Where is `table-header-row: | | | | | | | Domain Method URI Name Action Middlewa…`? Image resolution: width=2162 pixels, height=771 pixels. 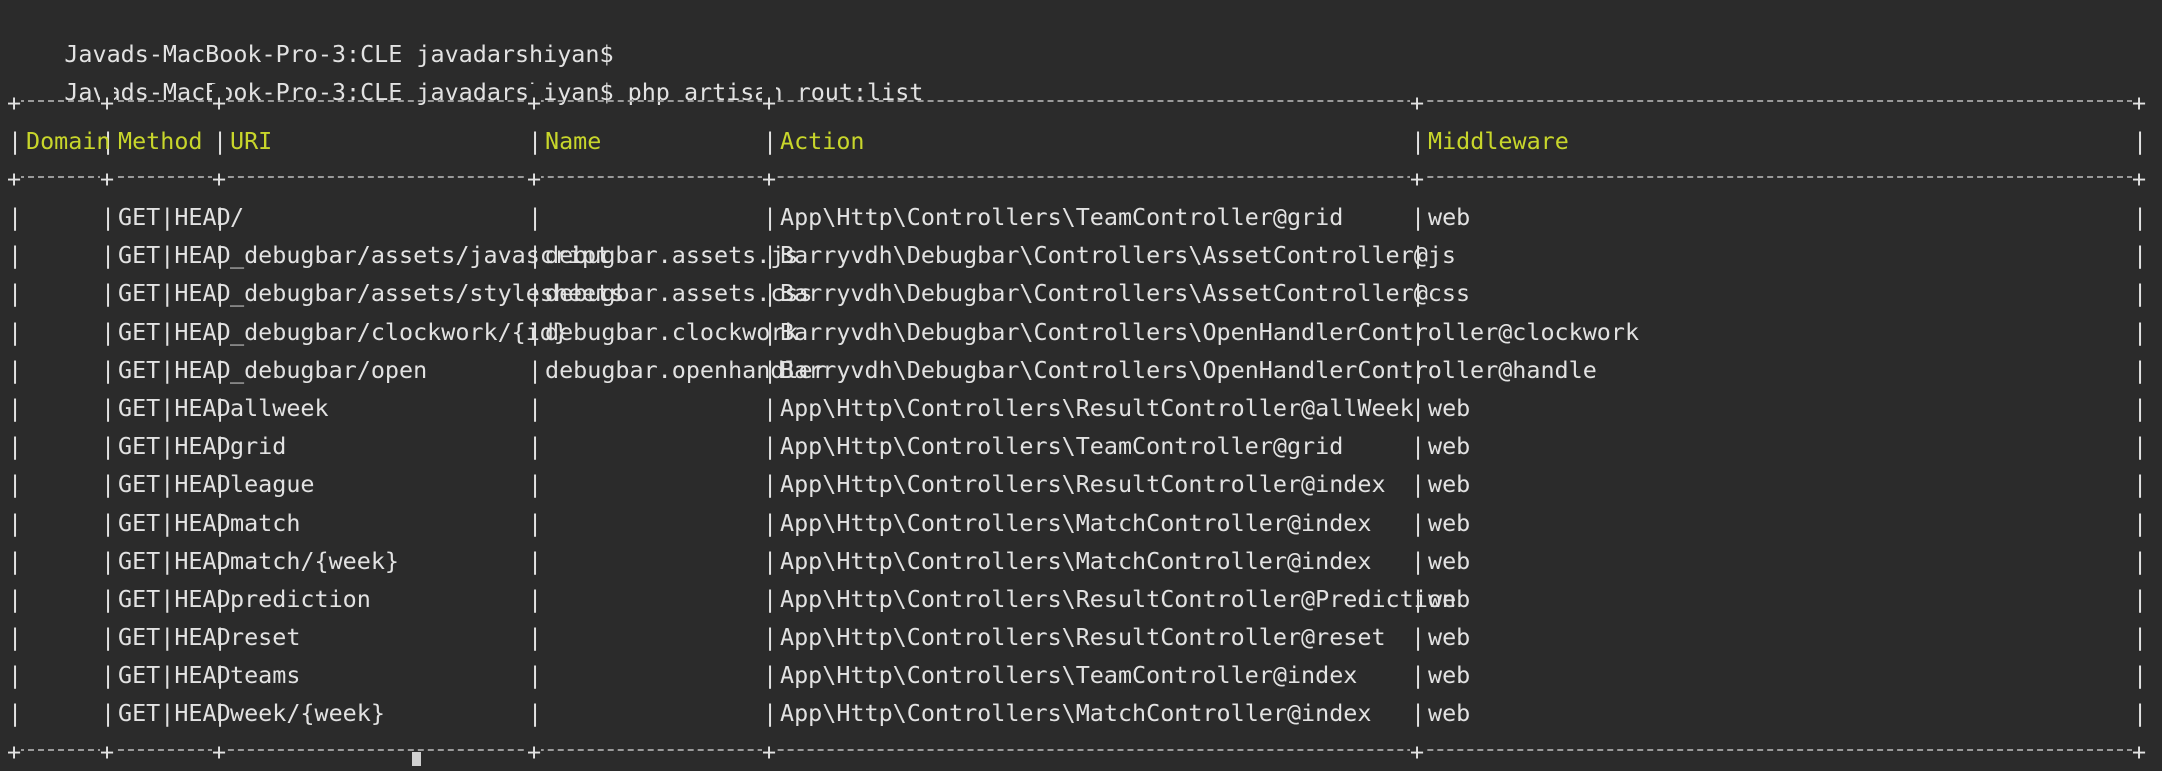 table-header-row: | | | | | | | Domain Method URI Name Action Middlewa… is located at coordinates (1078, 141).